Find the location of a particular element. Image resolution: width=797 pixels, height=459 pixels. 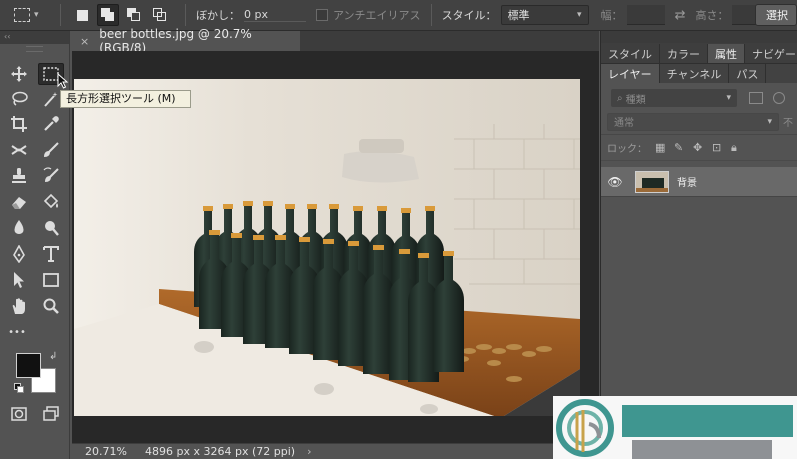

style-select: 標準 ▾ is located at coordinates (544, 15).